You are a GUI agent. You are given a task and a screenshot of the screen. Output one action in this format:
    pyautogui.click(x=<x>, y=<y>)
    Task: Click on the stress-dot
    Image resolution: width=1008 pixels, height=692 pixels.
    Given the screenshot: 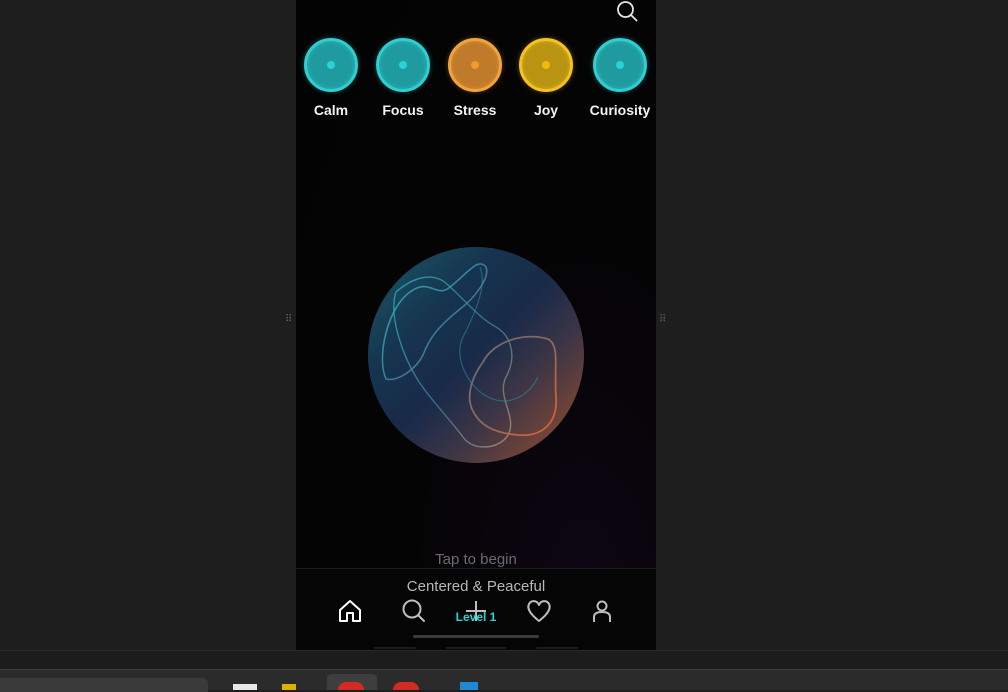 What is the action you would take?
    pyautogui.click(x=475, y=65)
    